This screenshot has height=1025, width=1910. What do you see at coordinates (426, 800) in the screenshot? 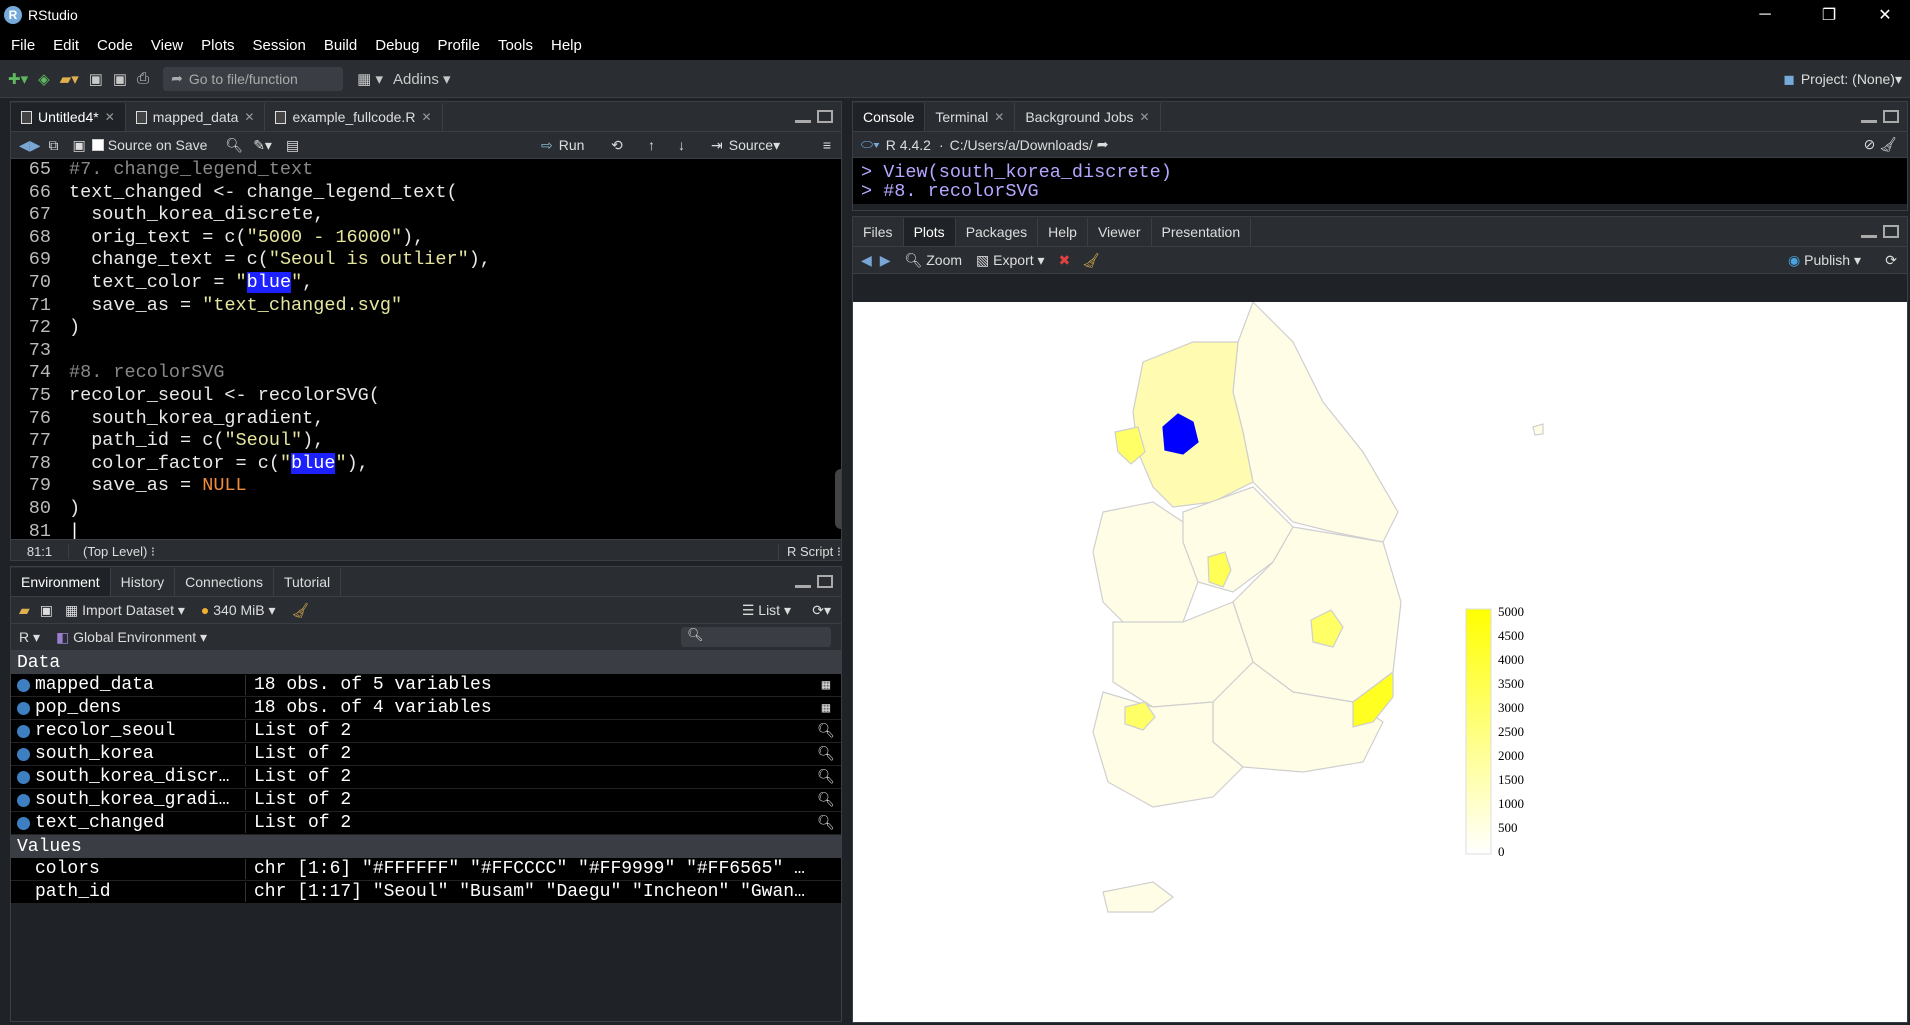
I see `environment-row: south_korea_gradi… List of 2 🔍︎` at bounding box center [426, 800].